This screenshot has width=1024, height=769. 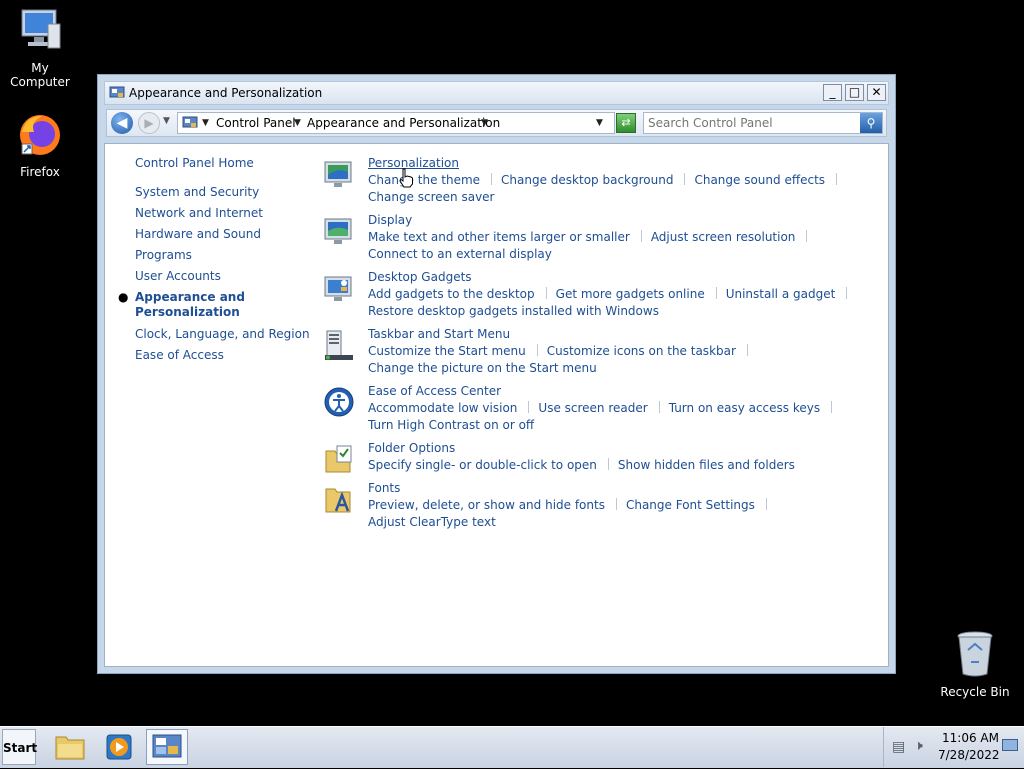 What do you see at coordinates (40, 172) in the screenshot?
I see `firefox-label: Firefox` at bounding box center [40, 172].